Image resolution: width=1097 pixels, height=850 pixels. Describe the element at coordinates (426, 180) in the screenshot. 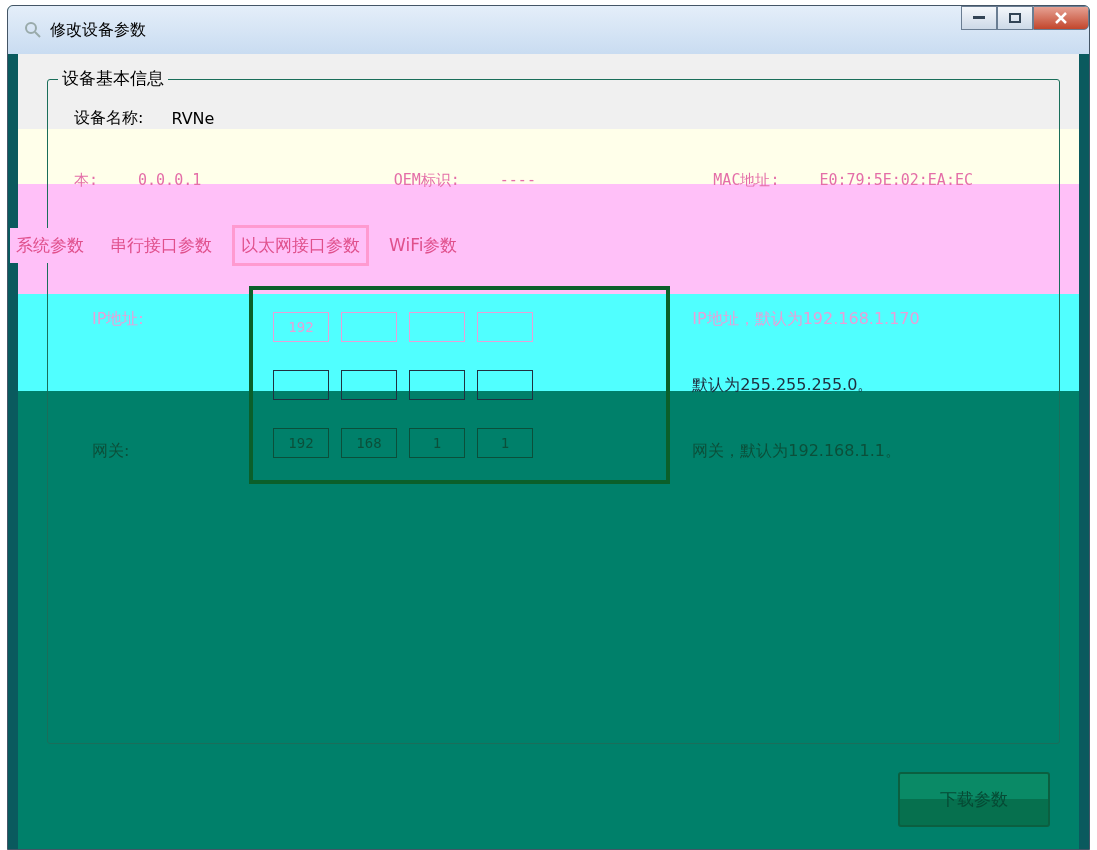

I see `field-label: OEM标识:` at that location.